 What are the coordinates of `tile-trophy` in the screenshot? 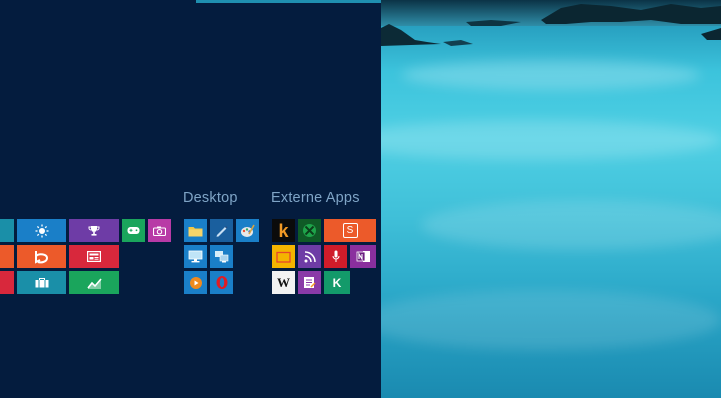 It's located at (94, 230).